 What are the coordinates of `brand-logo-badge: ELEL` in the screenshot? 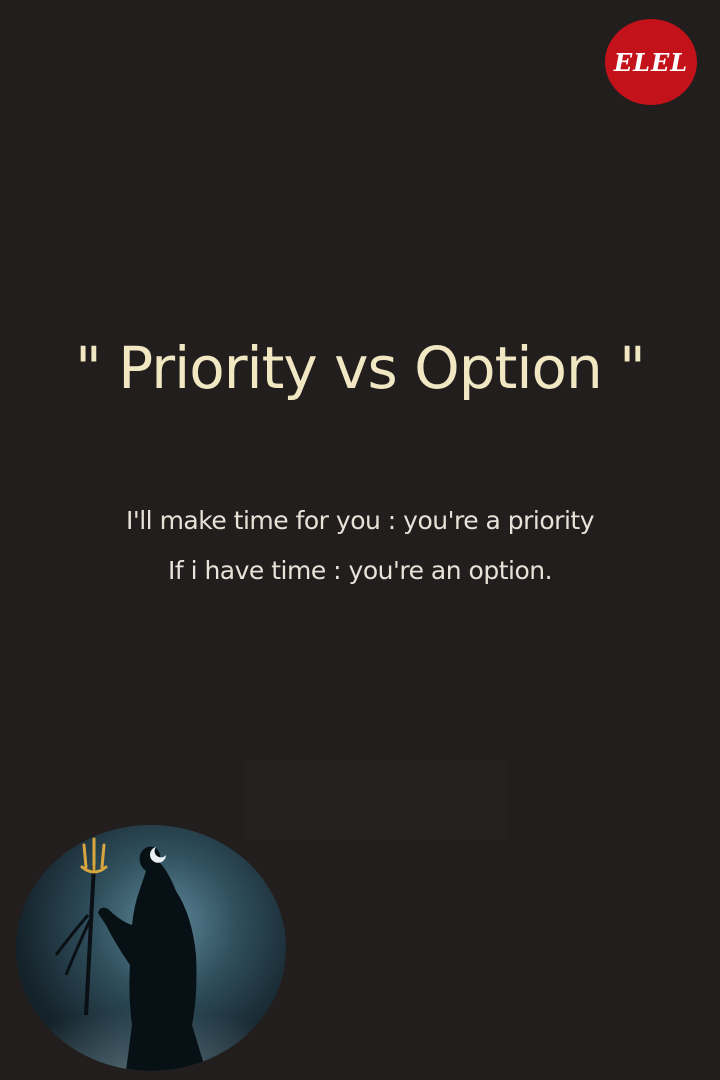 It's located at (651, 62).